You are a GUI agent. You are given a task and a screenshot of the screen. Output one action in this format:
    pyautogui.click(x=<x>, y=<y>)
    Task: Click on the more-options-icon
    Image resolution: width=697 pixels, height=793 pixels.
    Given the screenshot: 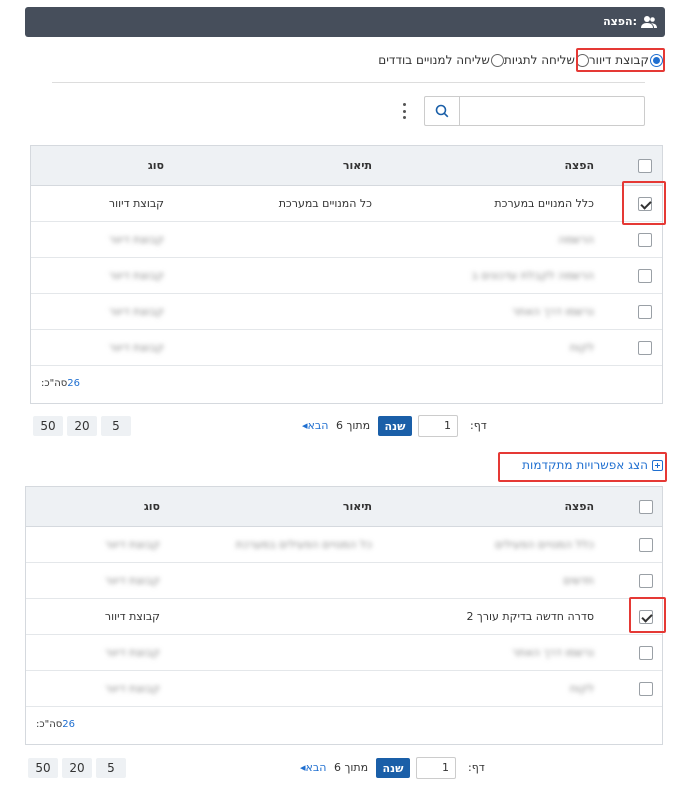 What is the action you would take?
    pyautogui.click(x=404, y=111)
    